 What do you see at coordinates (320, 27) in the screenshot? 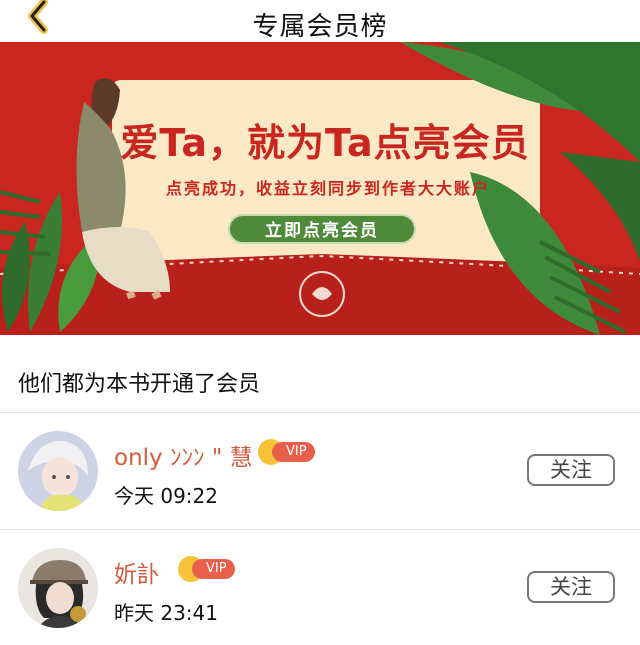
I see `page-title: 专属会员榜` at bounding box center [320, 27].